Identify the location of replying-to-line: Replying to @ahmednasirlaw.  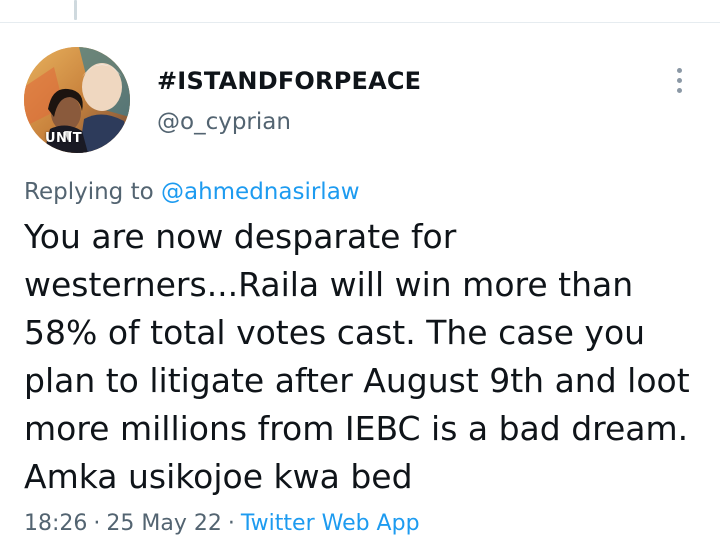
(192, 192).